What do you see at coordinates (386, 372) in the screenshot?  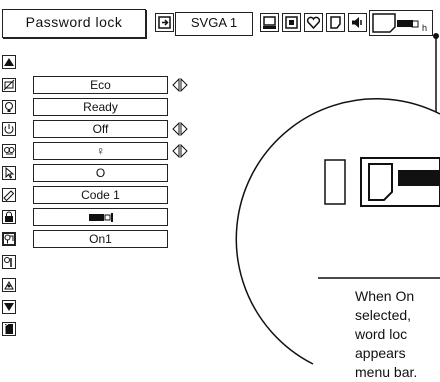 I see `callout-line: menu bar.` at bounding box center [386, 372].